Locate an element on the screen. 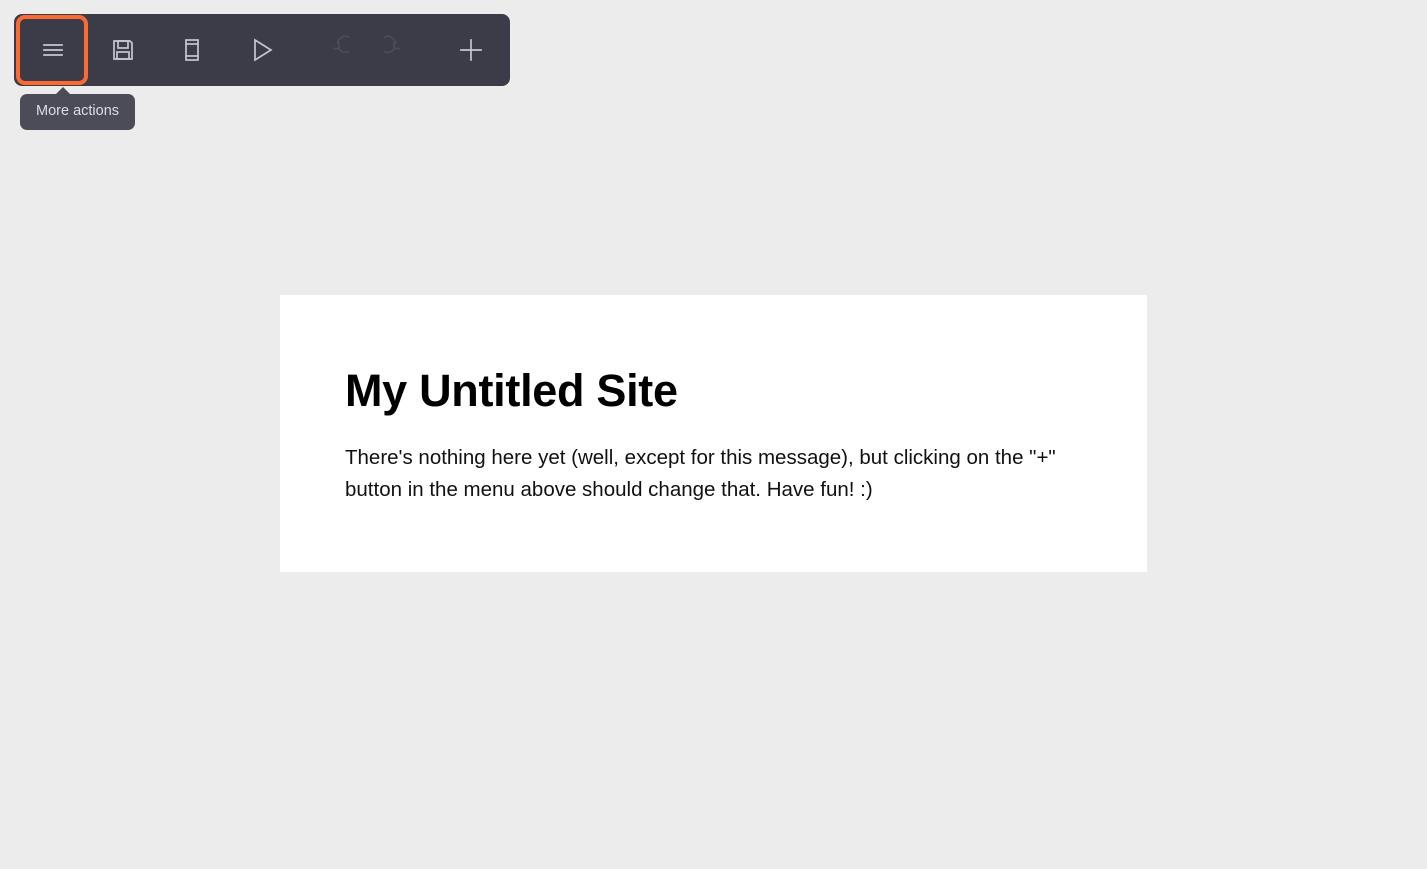  plus-icon is located at coordinates (471, 50).